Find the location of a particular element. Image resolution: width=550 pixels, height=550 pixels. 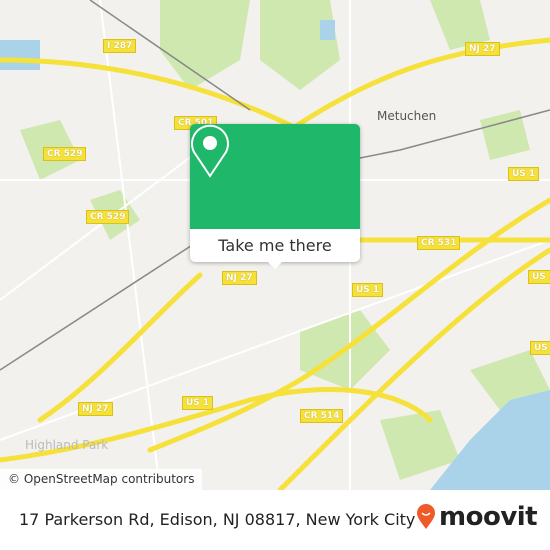

popup-header is located at coordinates (275, 176).